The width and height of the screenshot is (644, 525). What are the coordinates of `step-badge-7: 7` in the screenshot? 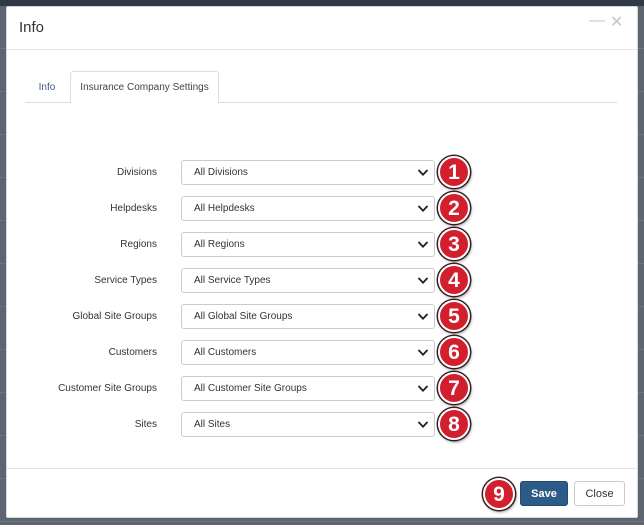 It's located at (454, 388).